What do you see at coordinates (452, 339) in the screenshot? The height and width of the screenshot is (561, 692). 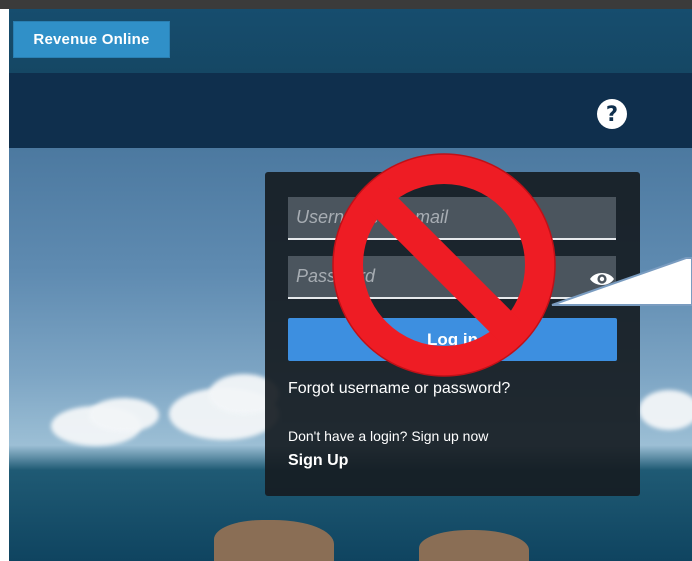 I see `login-button: Log in` at bounding box center [452, 339].